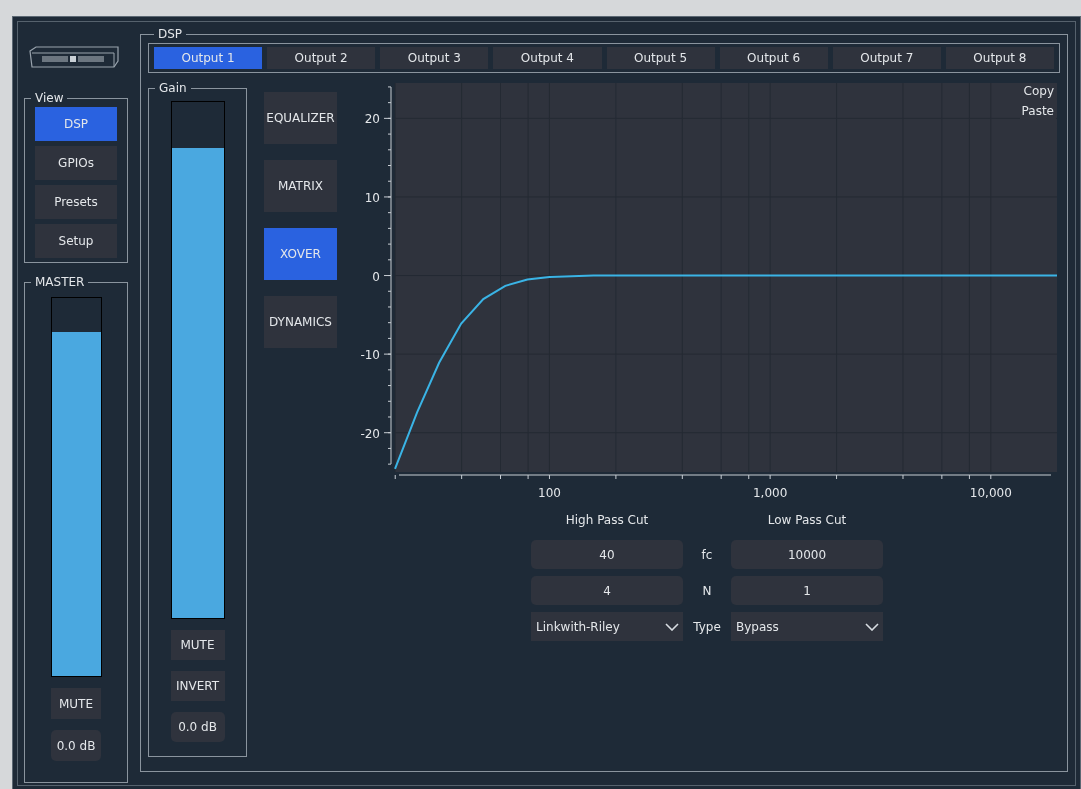 The image size is (1081, 789). What do you see at coordinates (173, 88) in the screenshot?
I see `group-title: Gain` at bounding box center [173, 88].